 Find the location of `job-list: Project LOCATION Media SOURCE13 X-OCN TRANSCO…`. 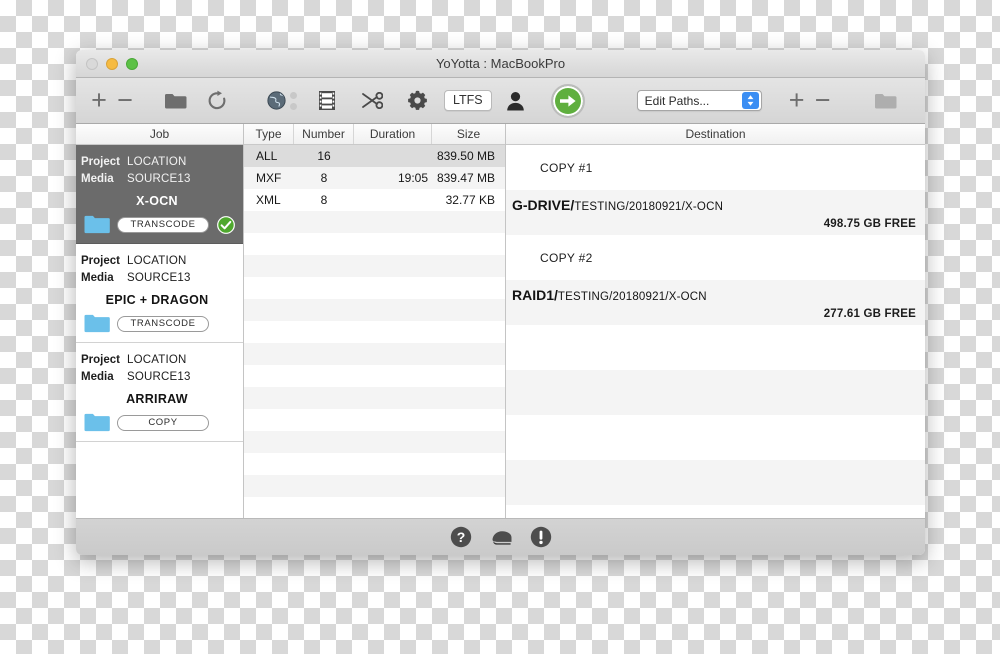

job-list: Project LOCATION Media SOURCE13 X-OCN TRANSCO… is located at coordinates (159, 331).